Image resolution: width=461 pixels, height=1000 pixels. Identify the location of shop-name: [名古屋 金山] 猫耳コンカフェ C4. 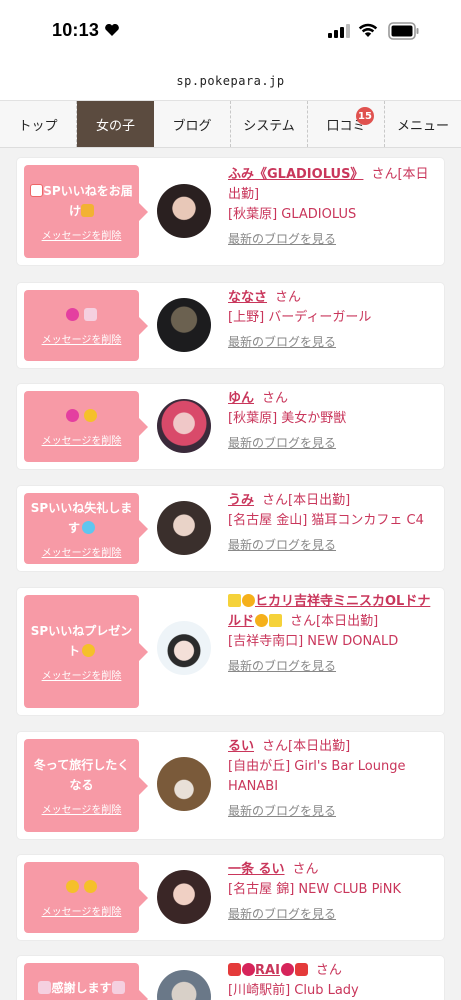
(326, 520).